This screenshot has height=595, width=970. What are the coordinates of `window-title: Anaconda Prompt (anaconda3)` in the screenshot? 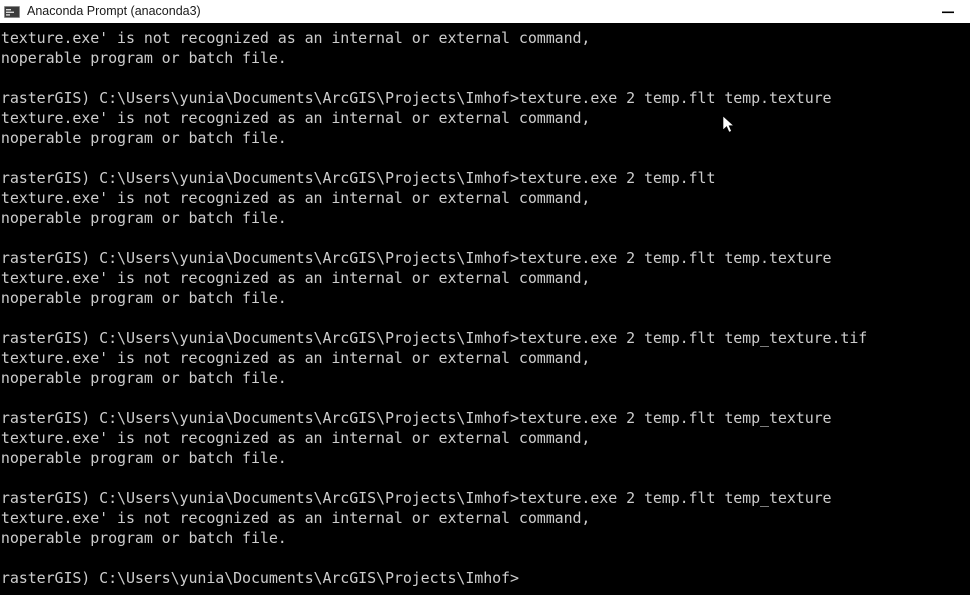 It's located at (114, 11).